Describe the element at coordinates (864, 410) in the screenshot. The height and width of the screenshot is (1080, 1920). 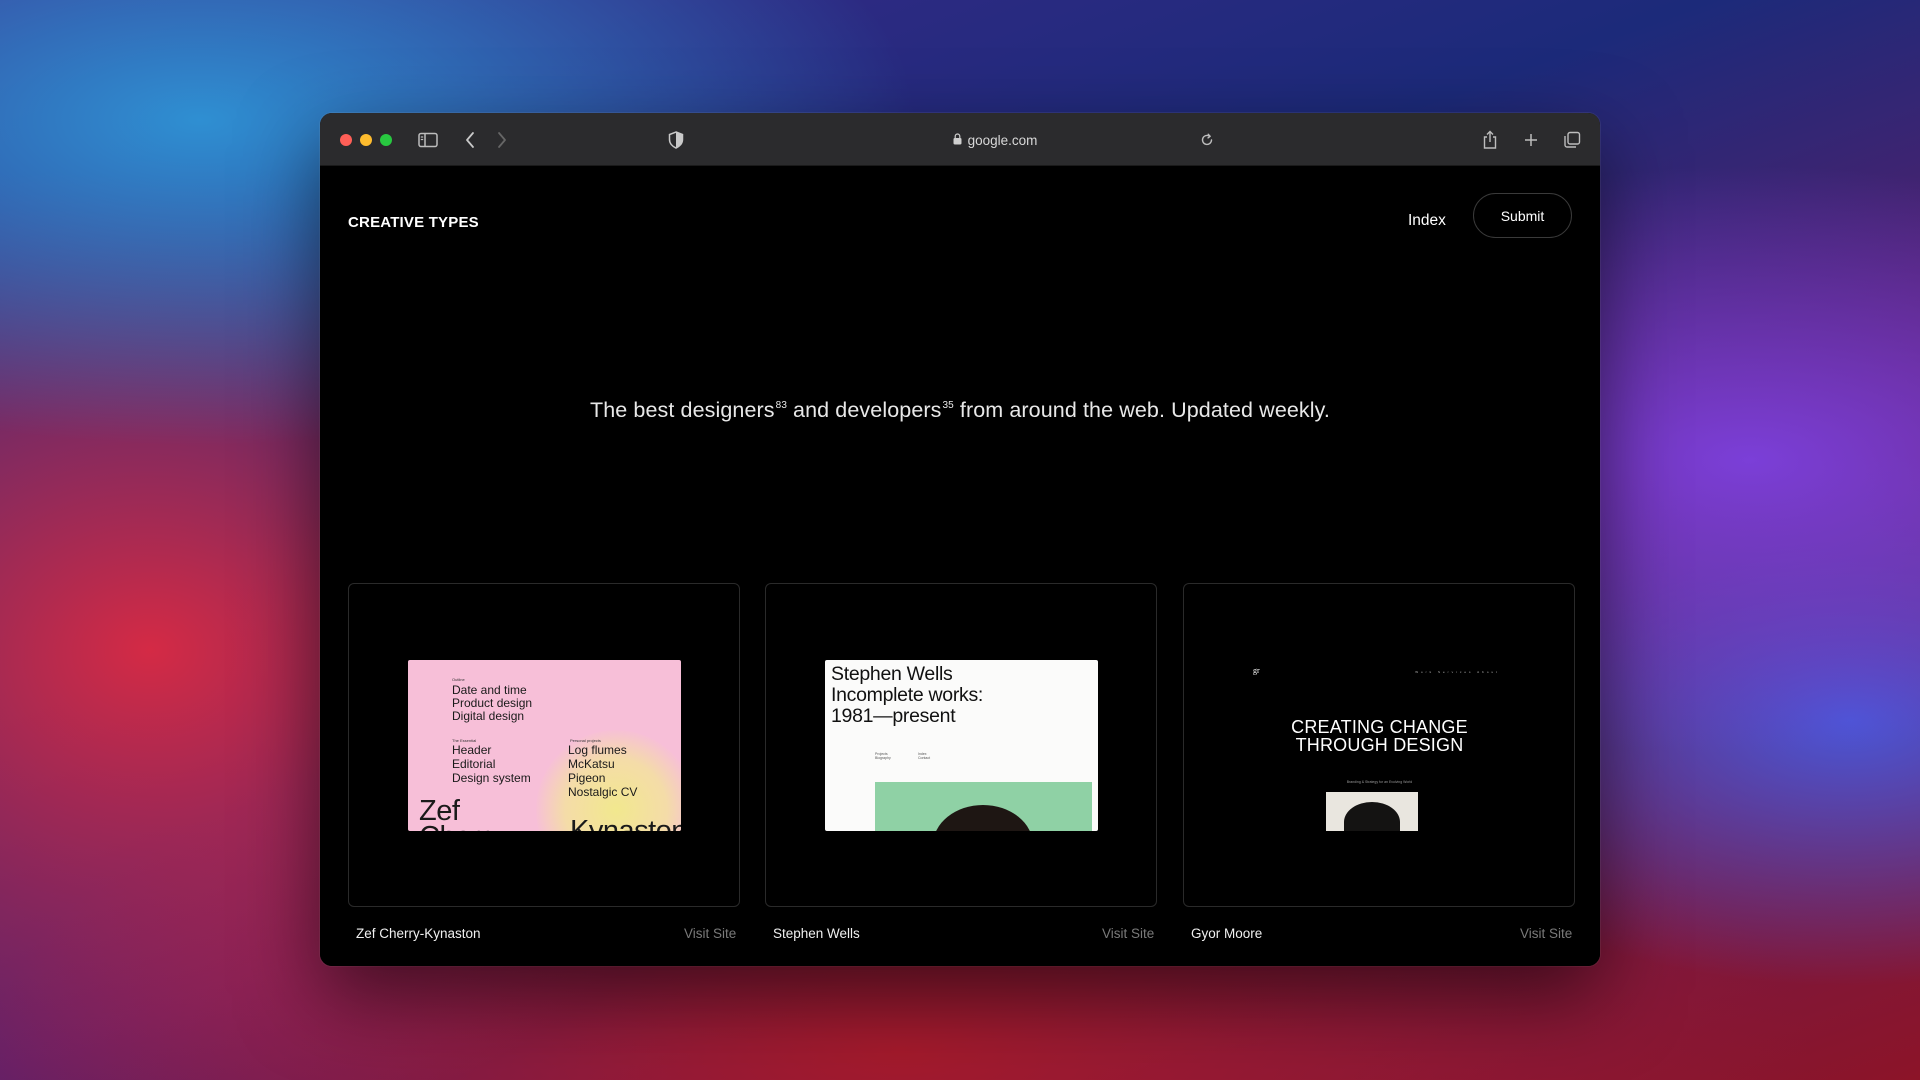
I see `tagline-text-2: and developers` at that location.